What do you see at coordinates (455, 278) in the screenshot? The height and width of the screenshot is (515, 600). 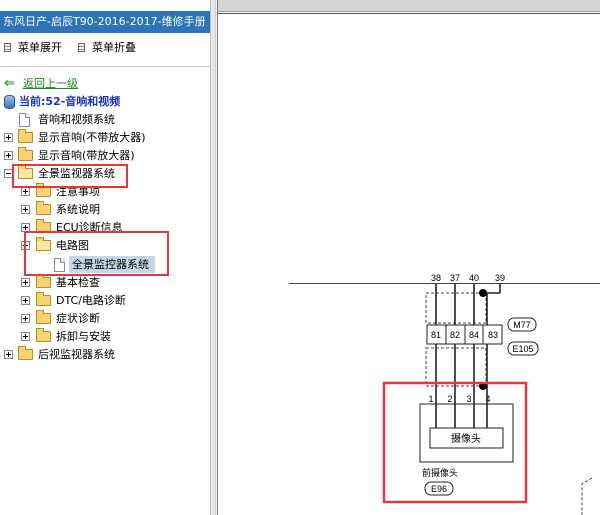 I see `wire-number-label: 37` at bounding box center [455, 278].